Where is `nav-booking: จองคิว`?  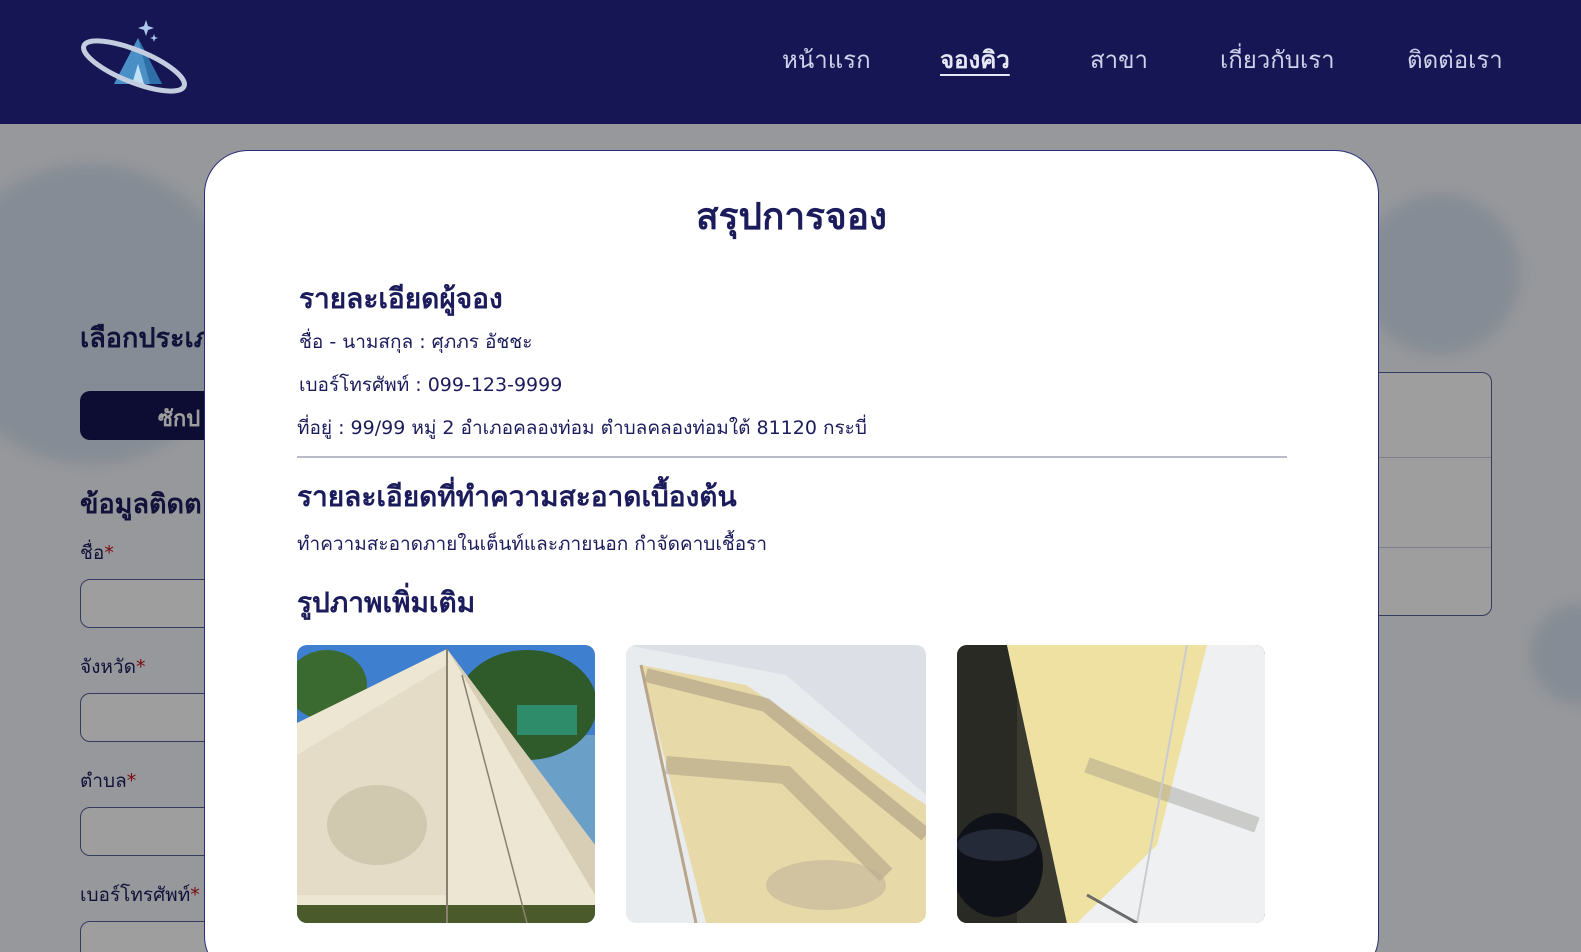 nav-booking: จองคิว is located at coordinates (975, 59).